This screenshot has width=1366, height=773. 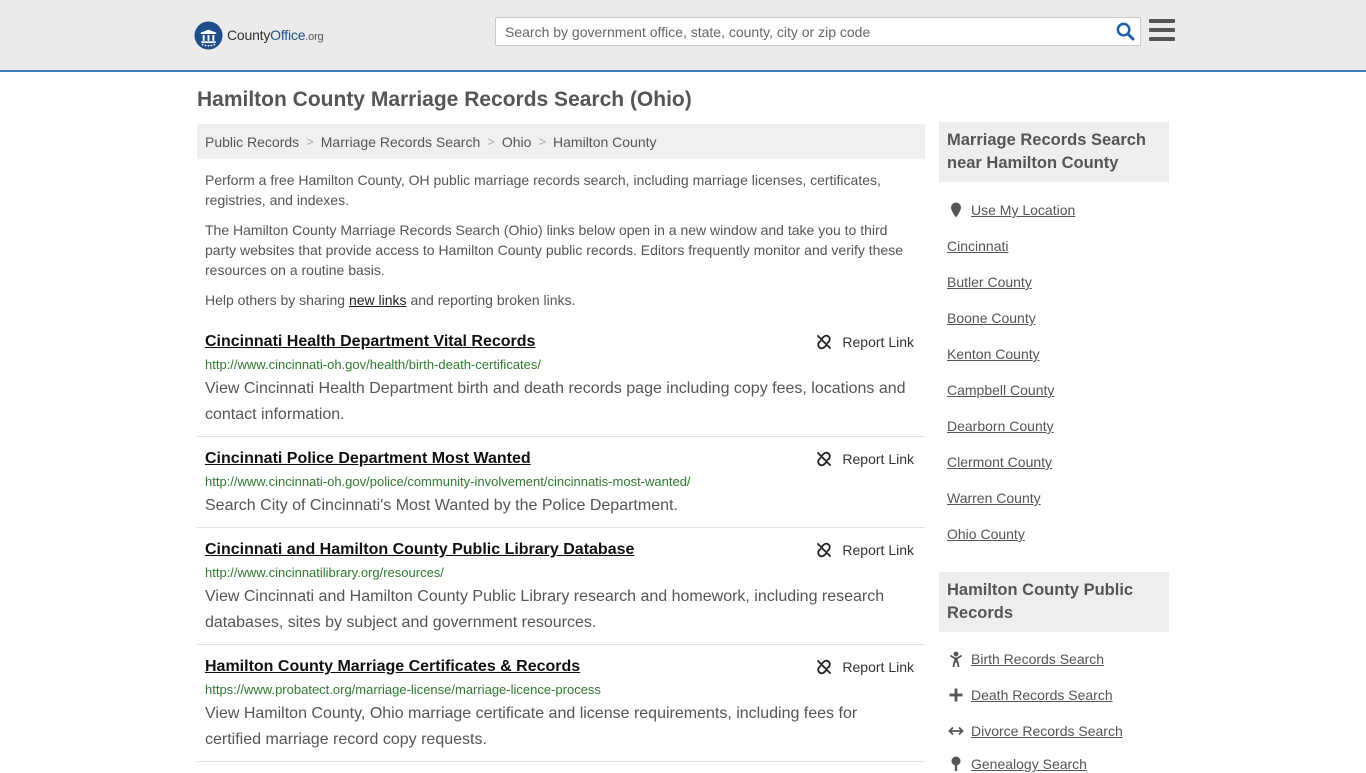 I want to click on nearby-link-clermont-county: Clermont County, so click(x=999, y=462).